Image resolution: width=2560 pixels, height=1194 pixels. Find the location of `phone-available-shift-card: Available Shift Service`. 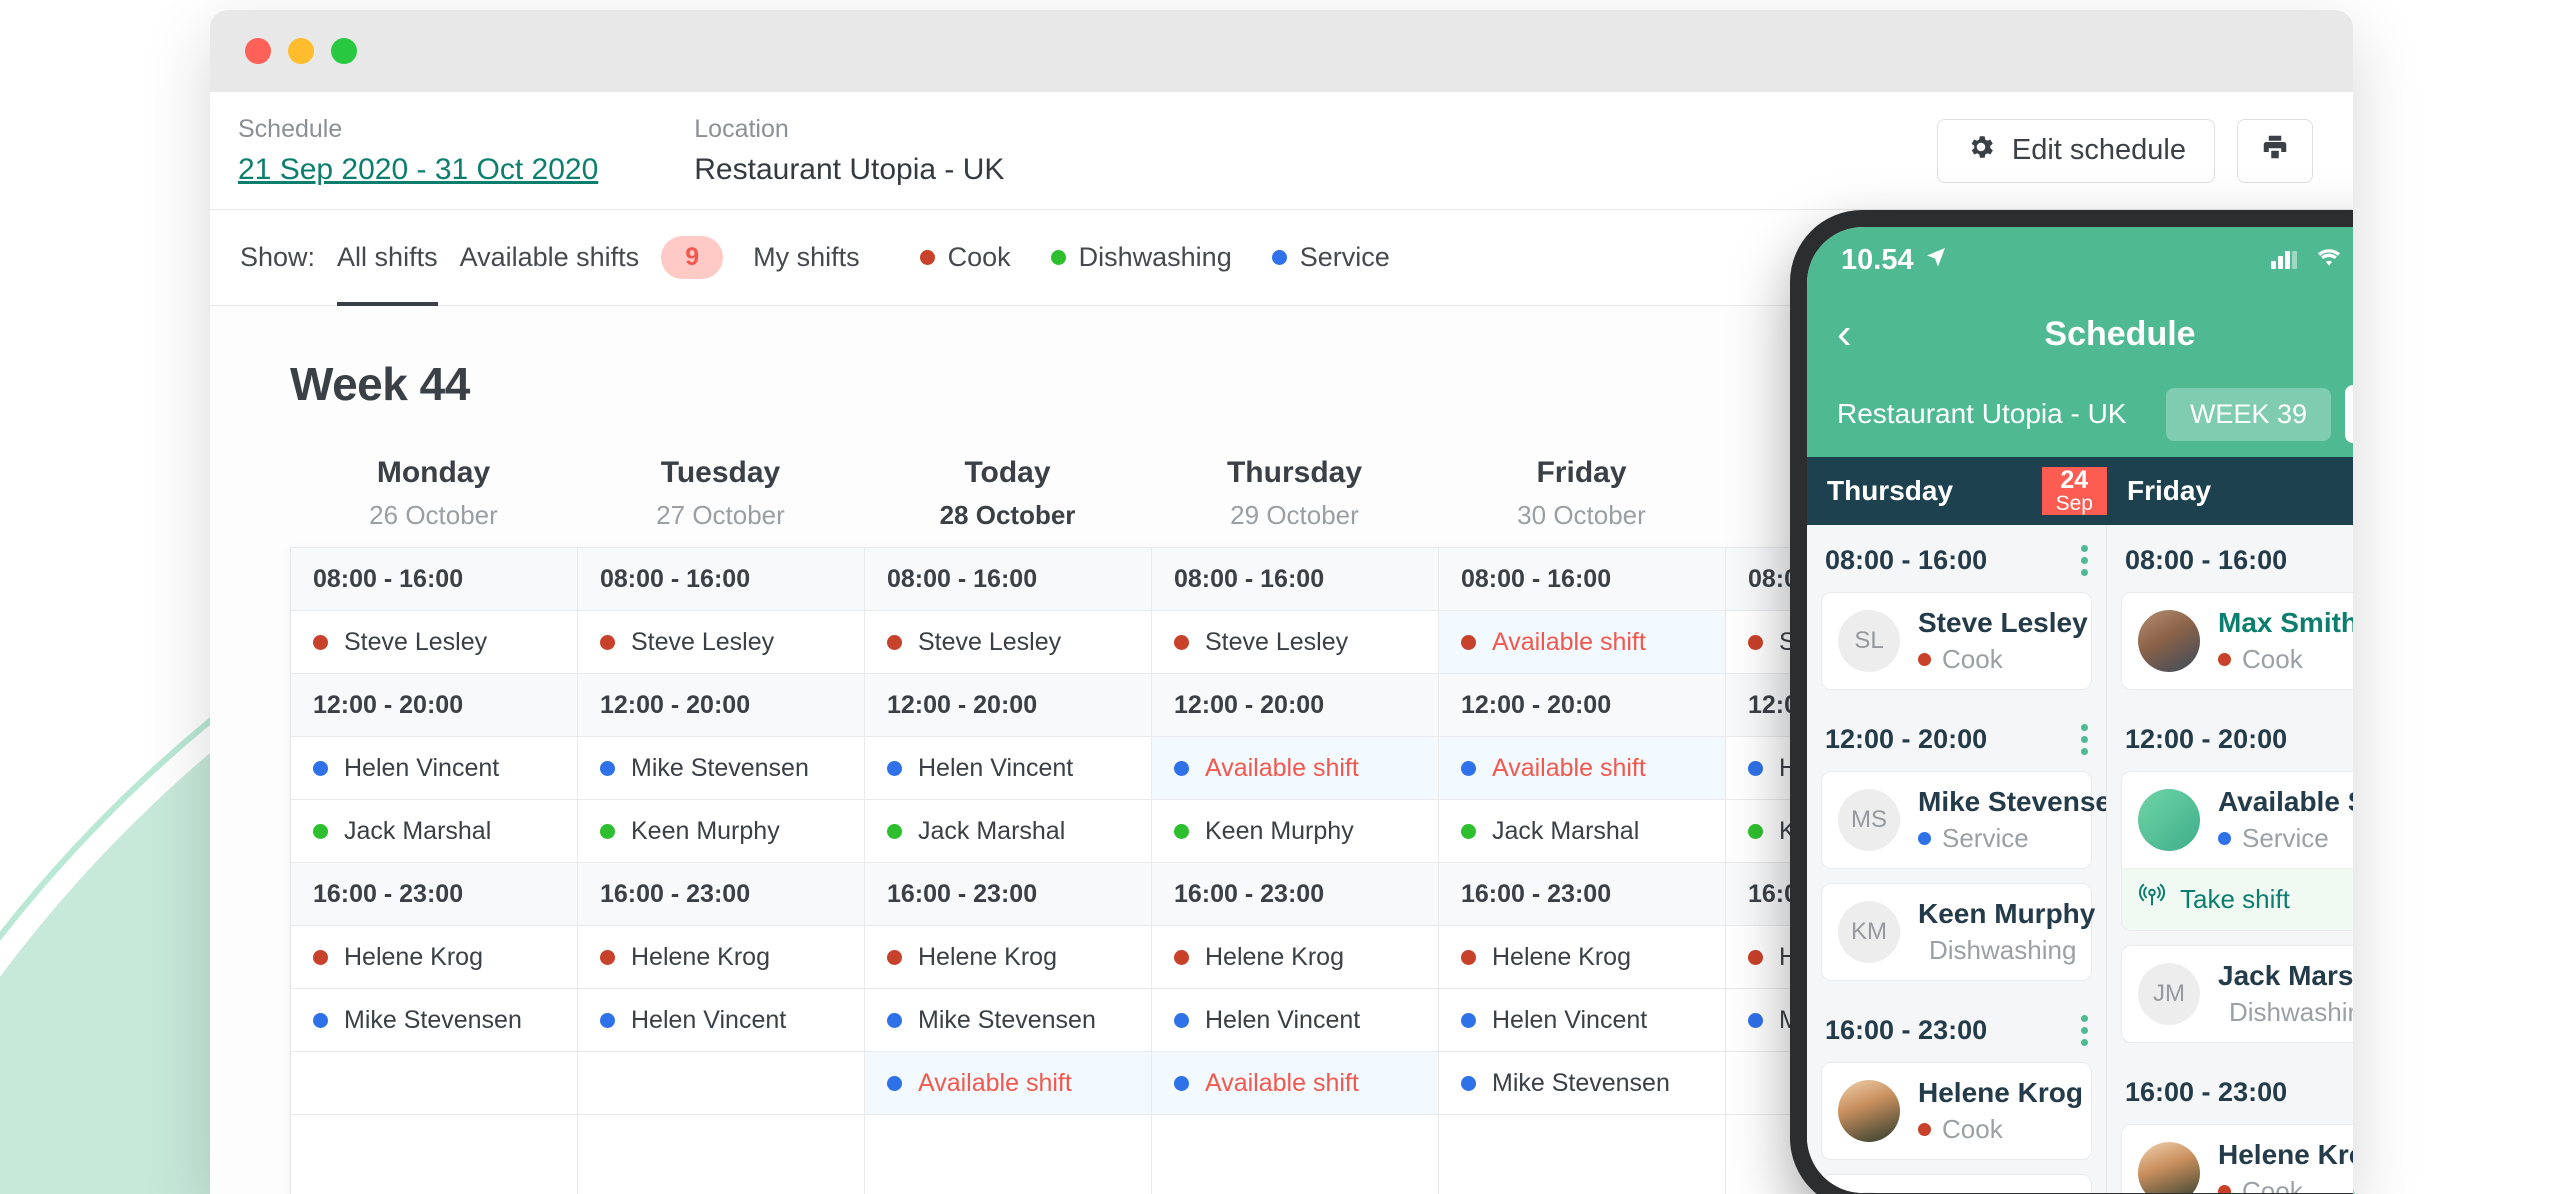

phone-available-shift-card: Available Shift Service is located at coordinates (2237, 819).